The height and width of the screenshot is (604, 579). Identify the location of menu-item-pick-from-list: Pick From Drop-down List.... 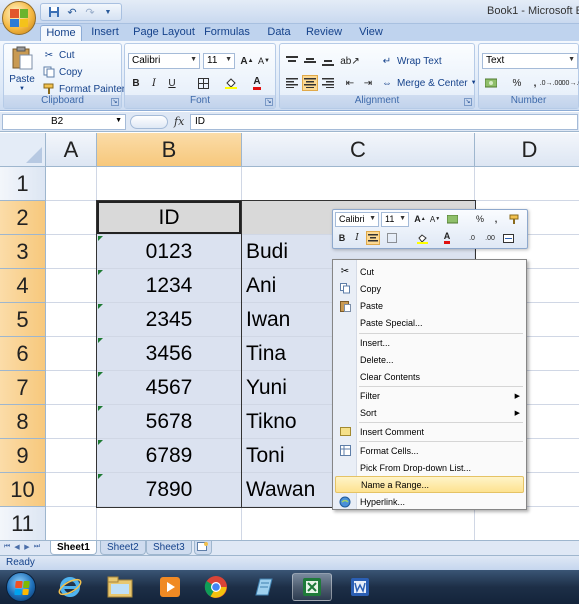
(429, 467).